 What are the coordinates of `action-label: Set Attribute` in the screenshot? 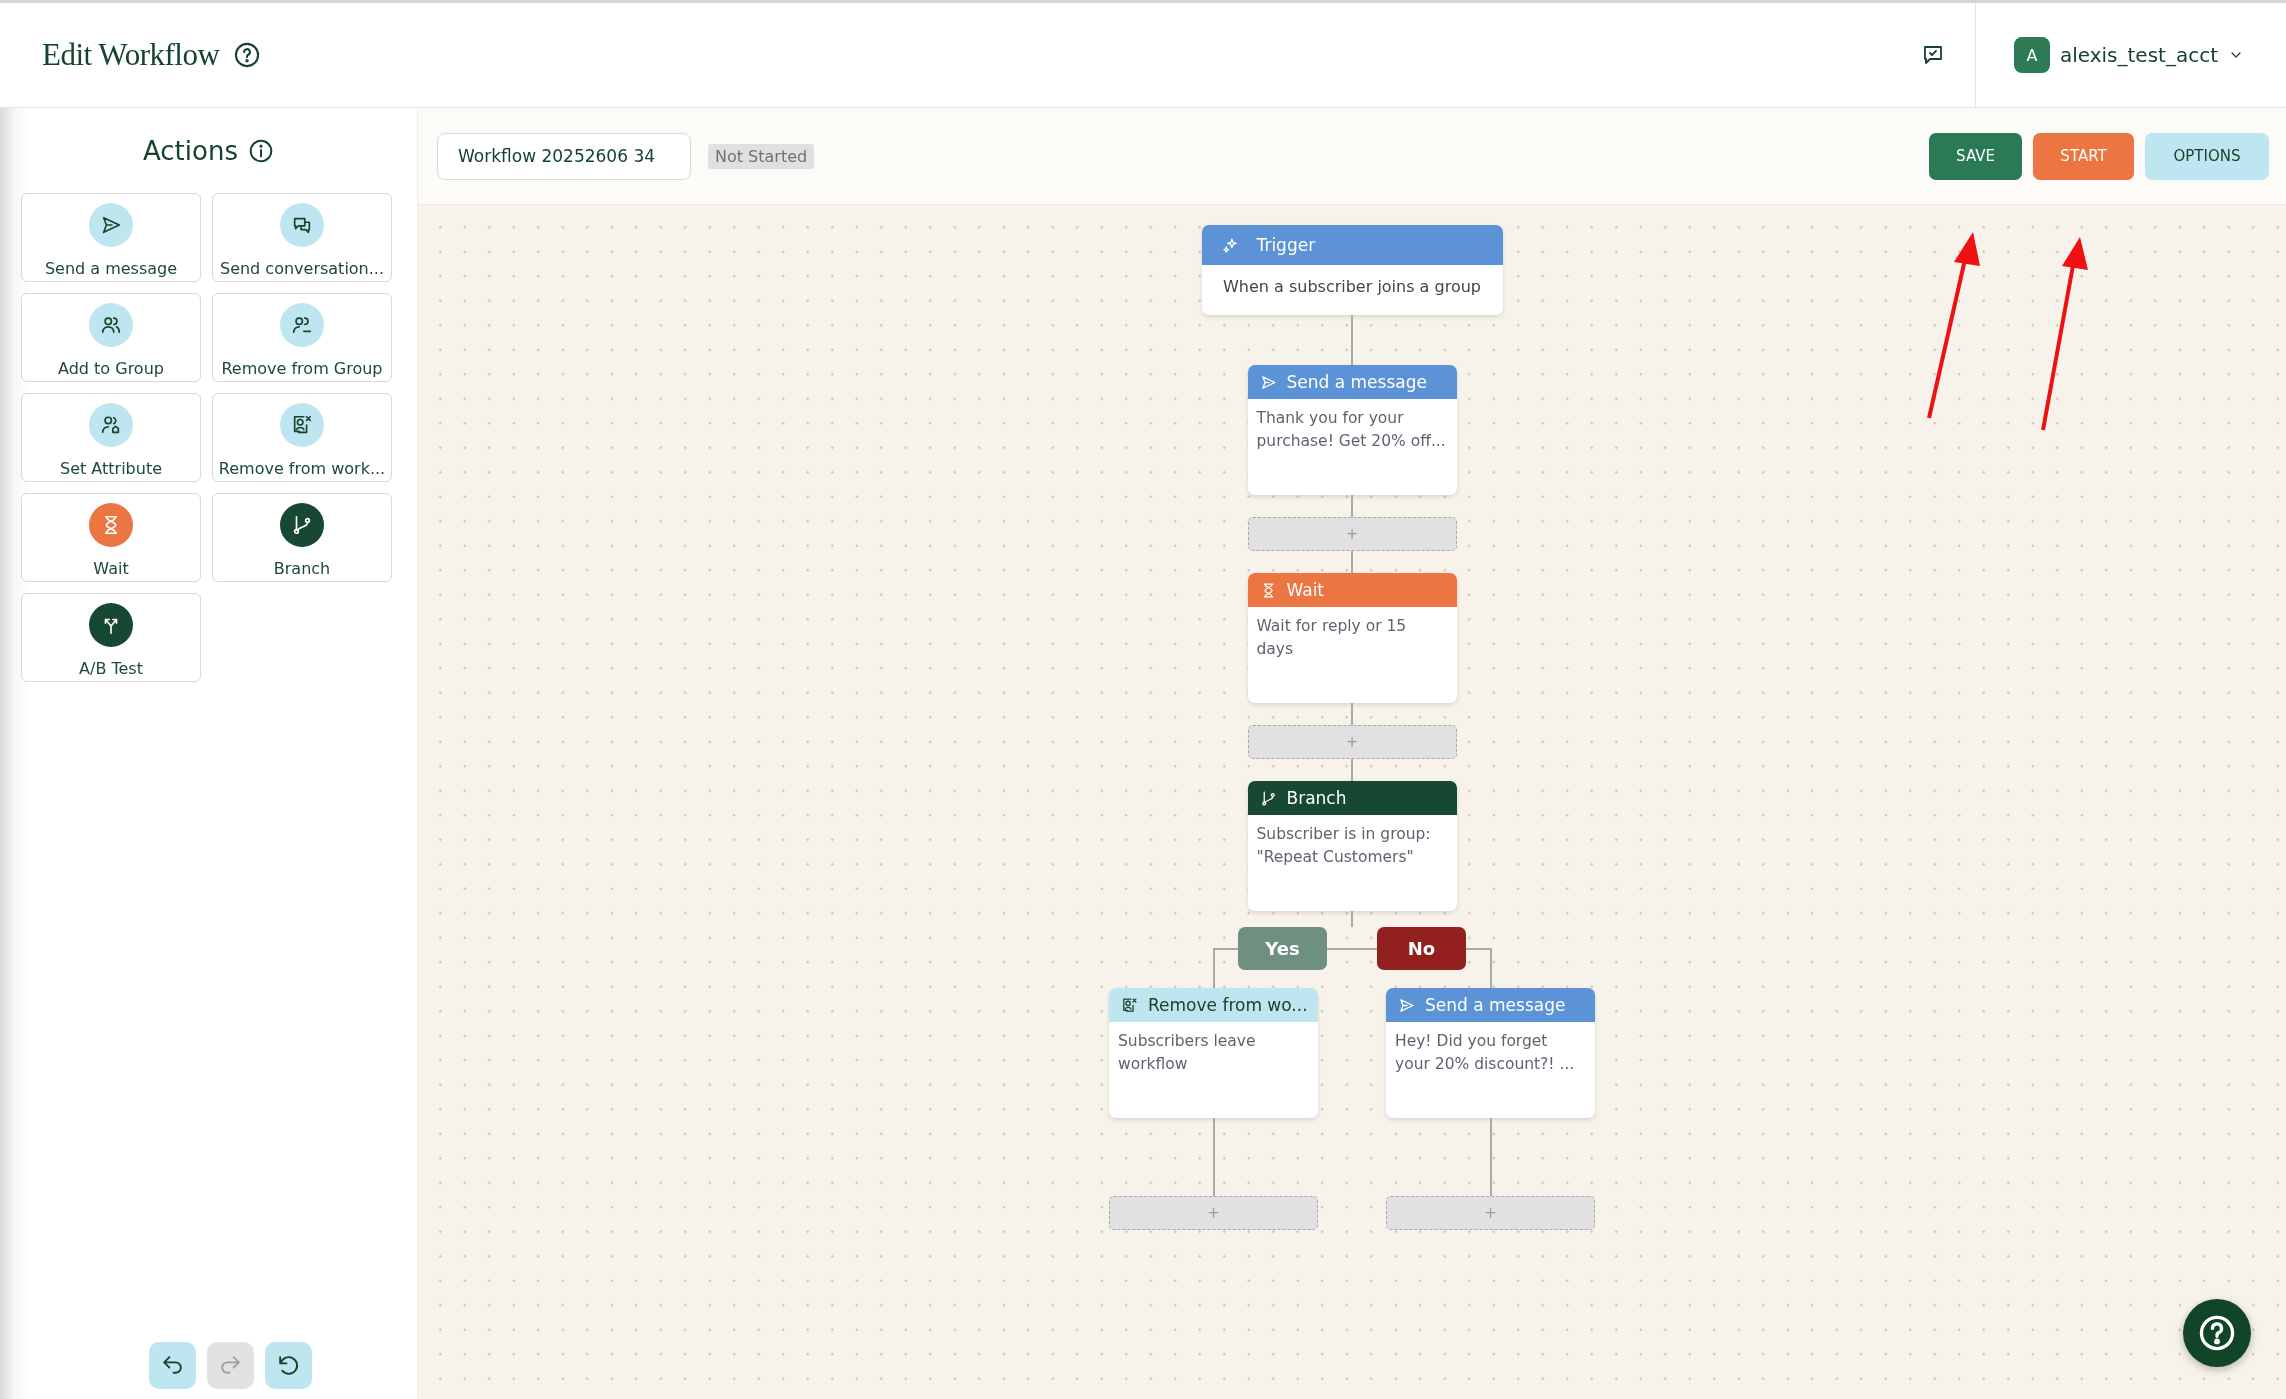 It's located at (111, 468).